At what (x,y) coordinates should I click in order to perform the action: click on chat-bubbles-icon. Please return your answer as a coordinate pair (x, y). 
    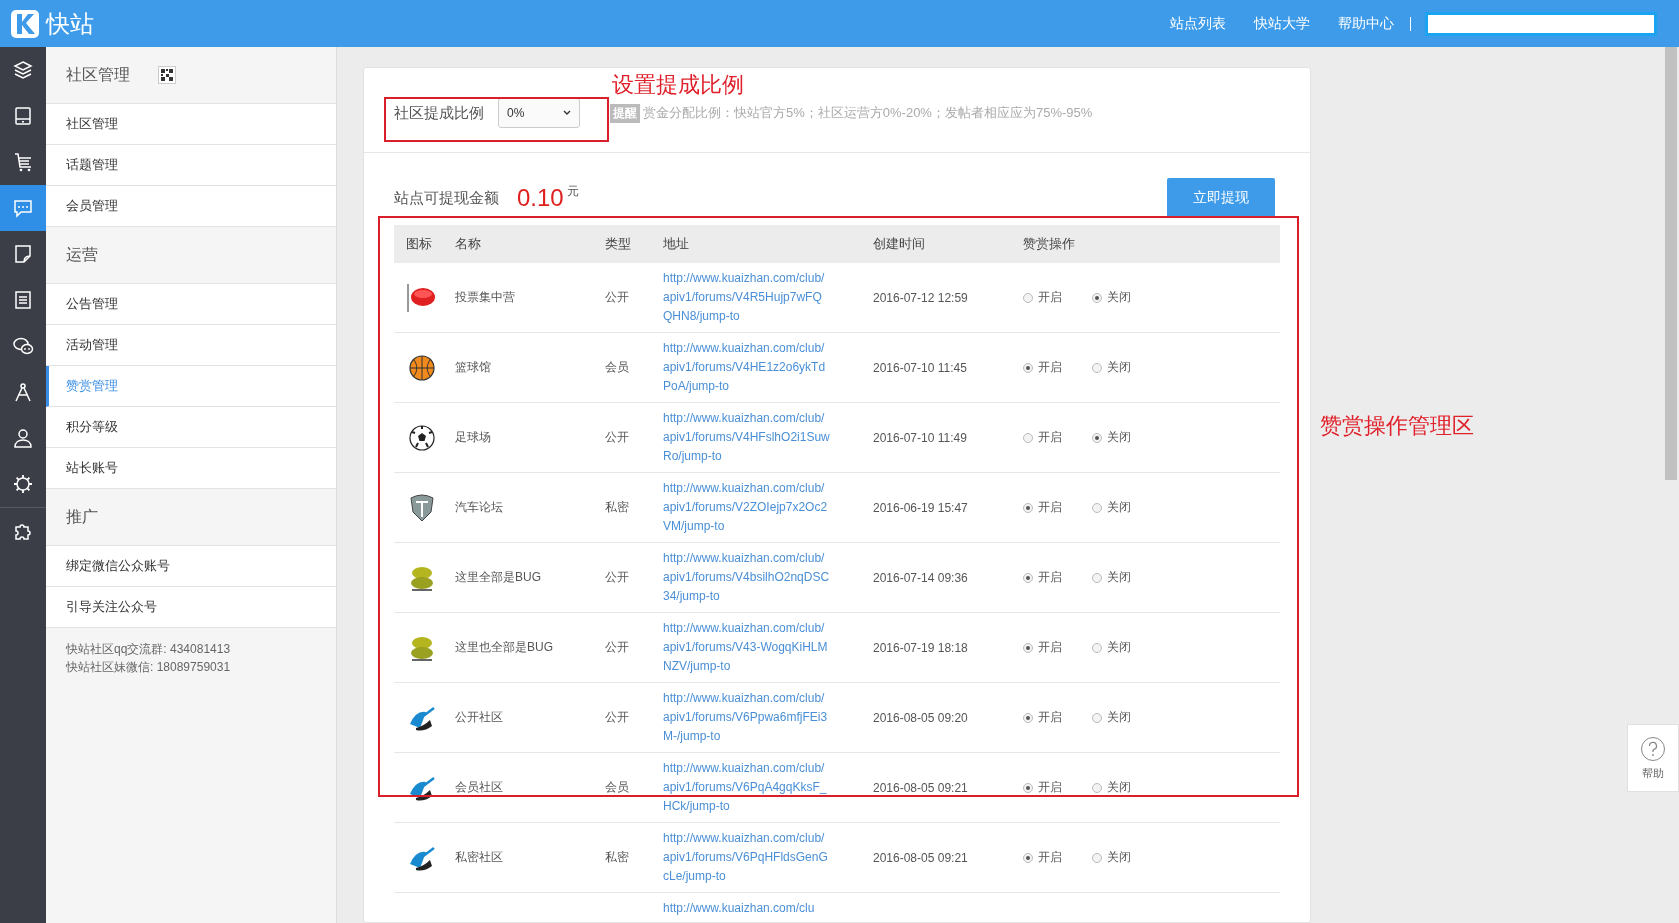
    Looking at the image, I should click on (23, 346).